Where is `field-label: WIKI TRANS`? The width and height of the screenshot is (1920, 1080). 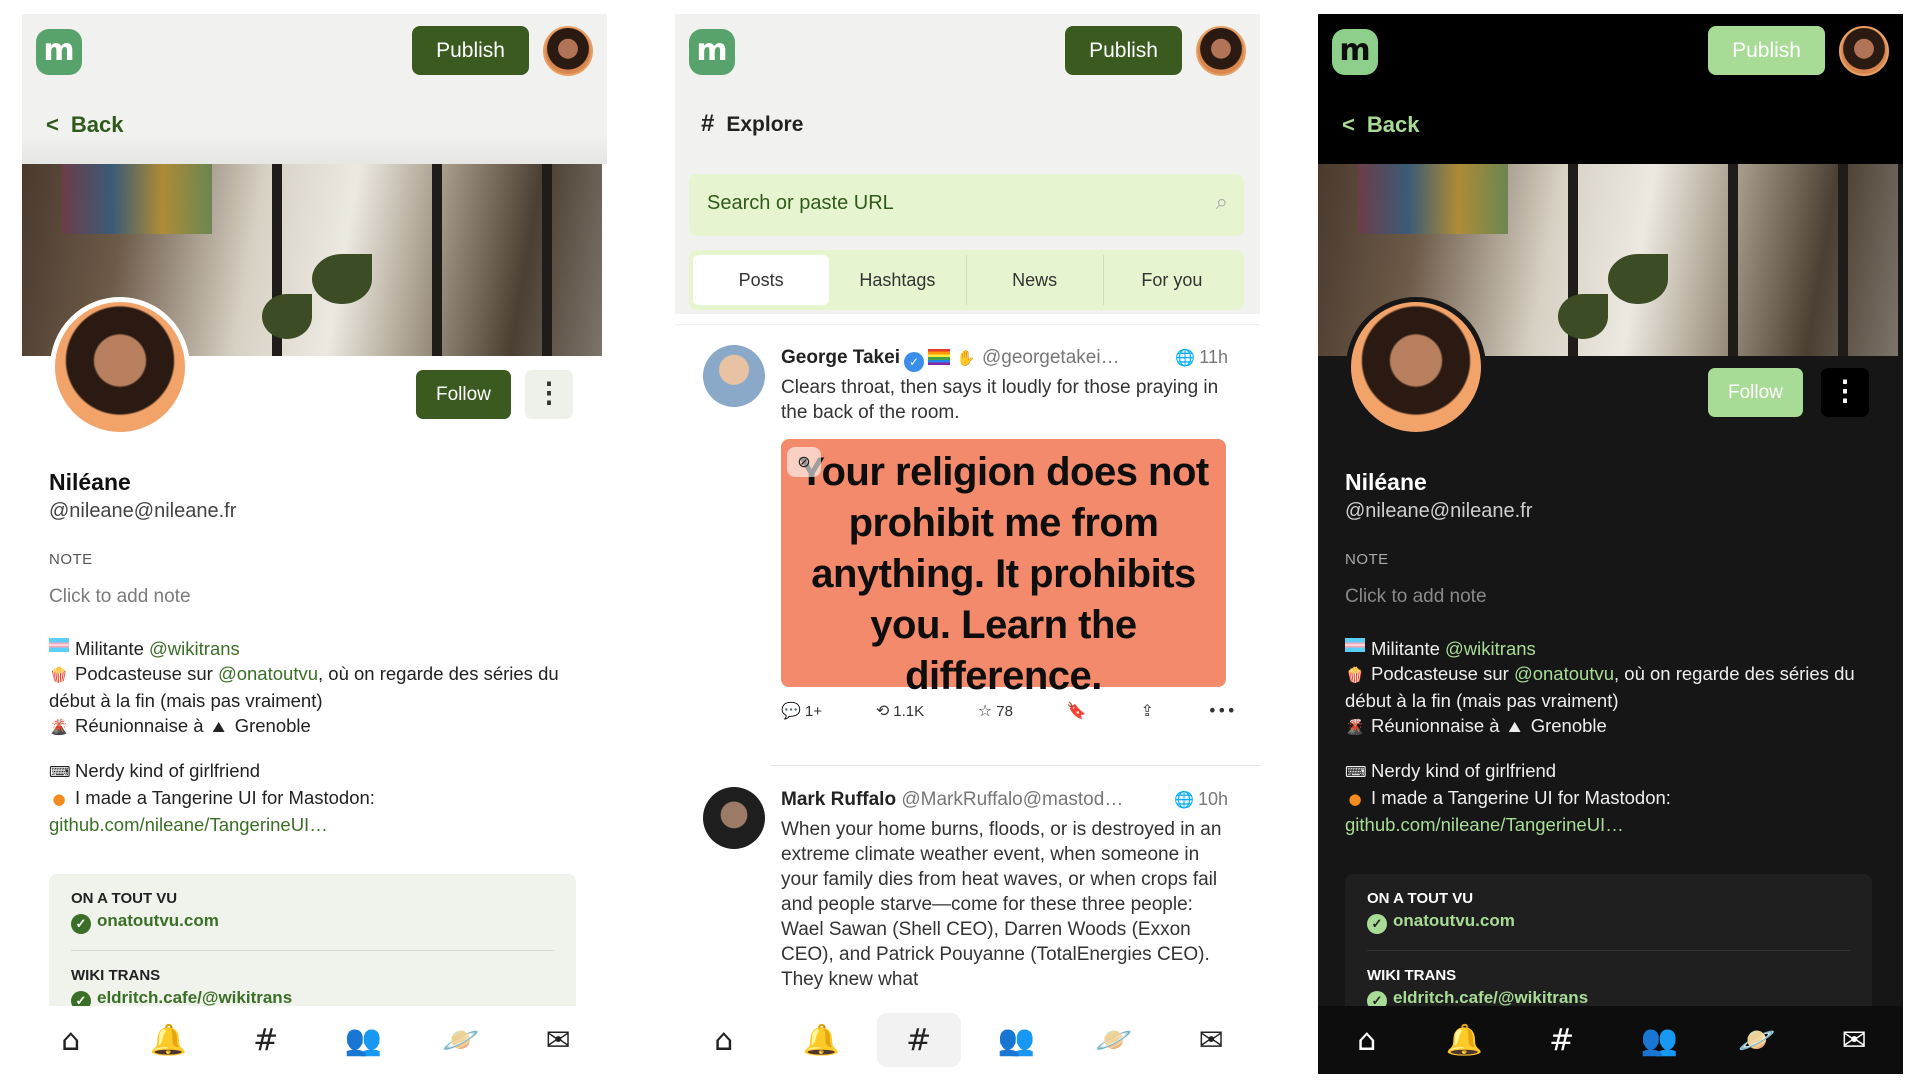 field-label: WIKI TRANS is located at coordinates (116, 975).